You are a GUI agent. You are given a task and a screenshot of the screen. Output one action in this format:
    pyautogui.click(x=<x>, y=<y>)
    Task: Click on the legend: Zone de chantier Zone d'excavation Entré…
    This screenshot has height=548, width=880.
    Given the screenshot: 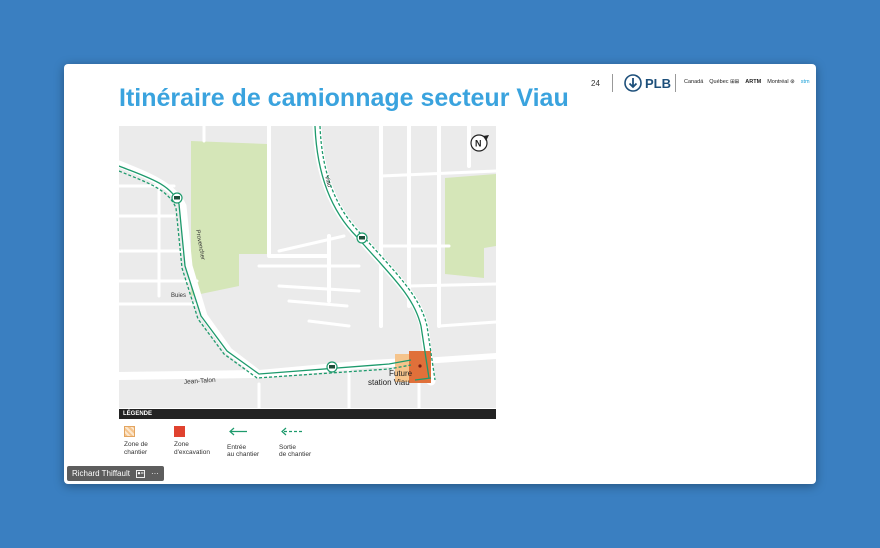 What is the action you would take?
    pyautogui.click(x=307, y=444)
    